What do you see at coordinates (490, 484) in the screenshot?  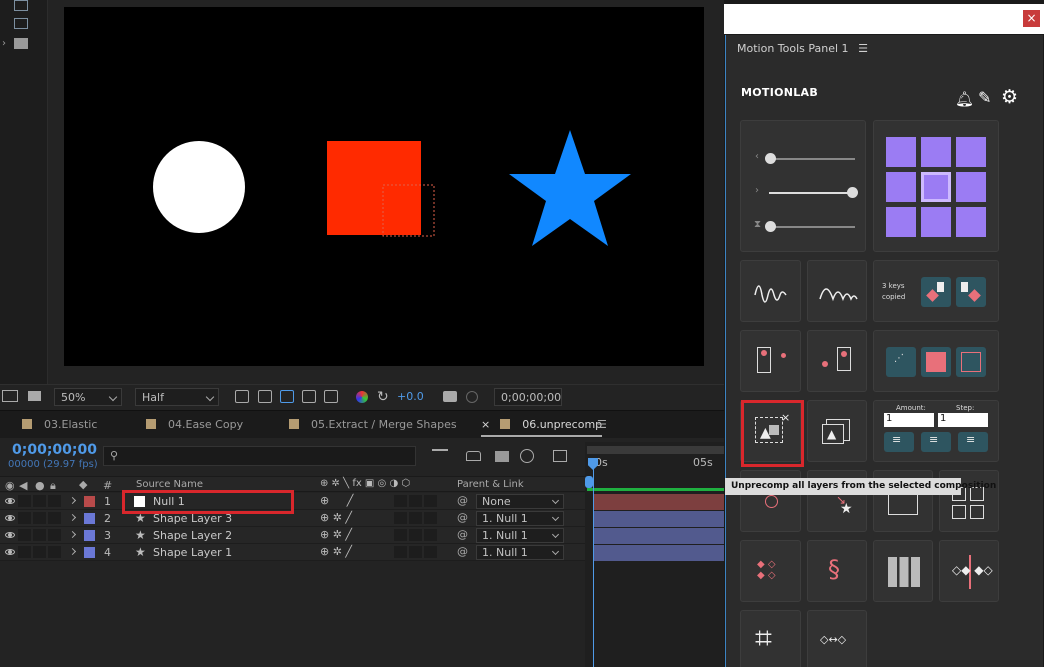 I see `column-parent-link: Parent & Link` at bounding box center [490, 484].